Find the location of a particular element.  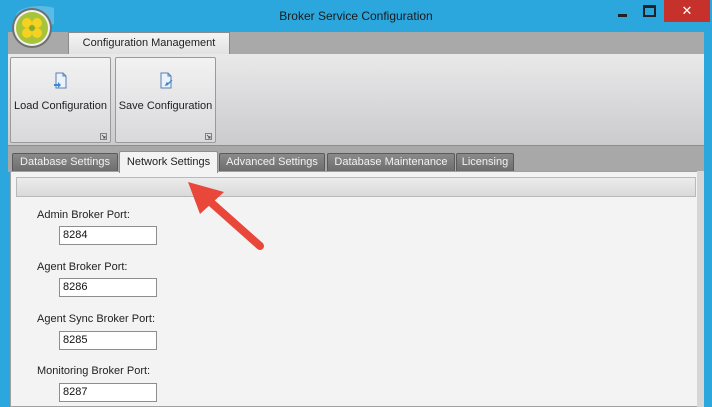

save-document-icon is located at coordinates (166, 80).